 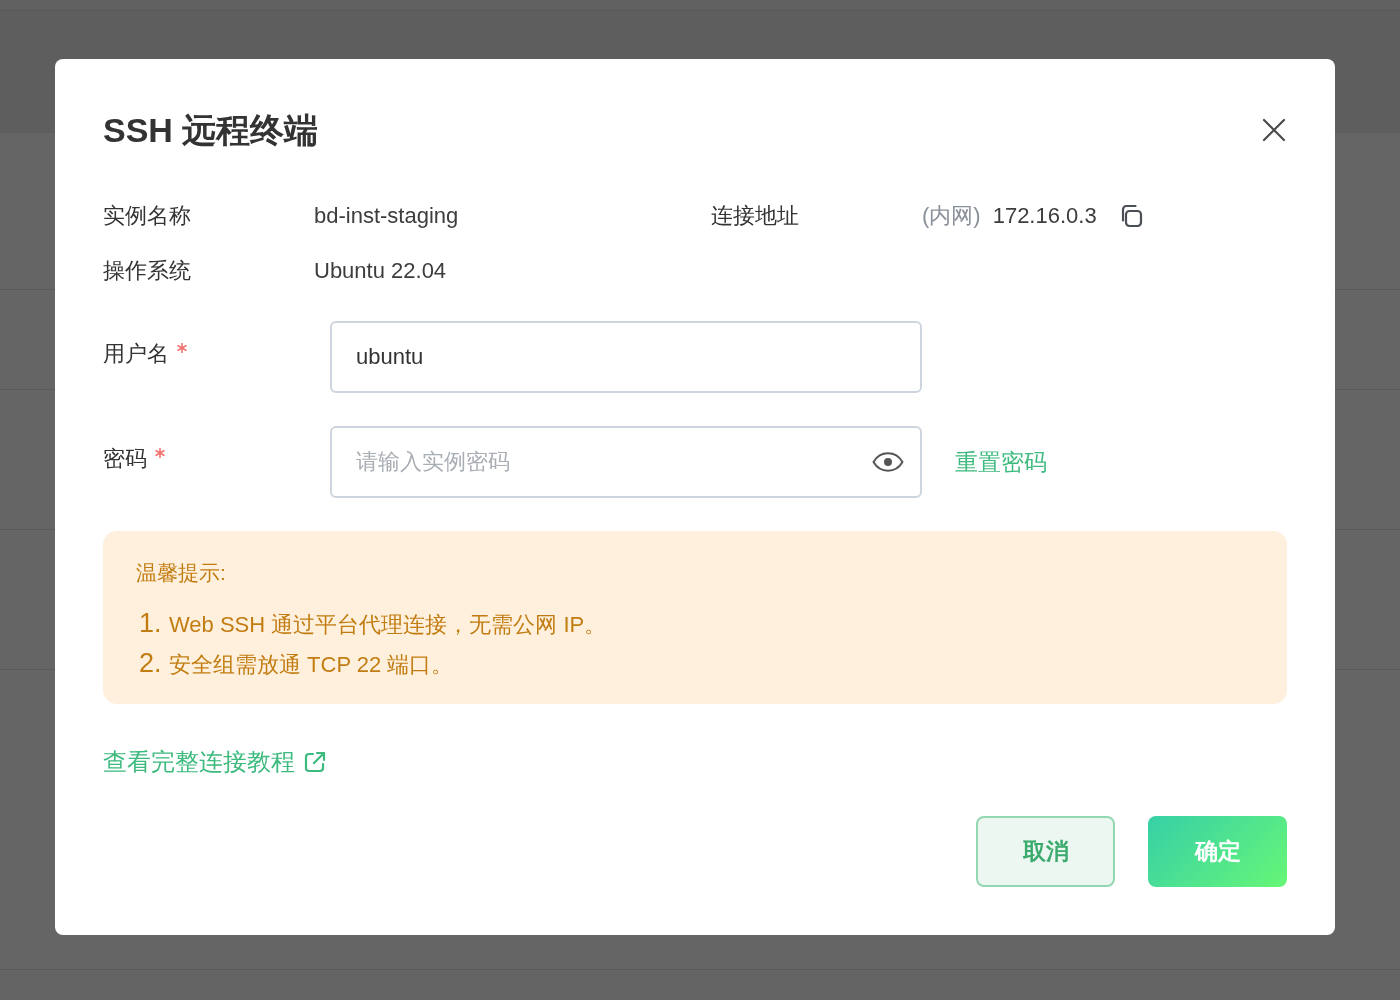 What do you see at coordinates (125, 458) in the screenshot?
I see `field-label: 密码` at bounding box center [125, 458].